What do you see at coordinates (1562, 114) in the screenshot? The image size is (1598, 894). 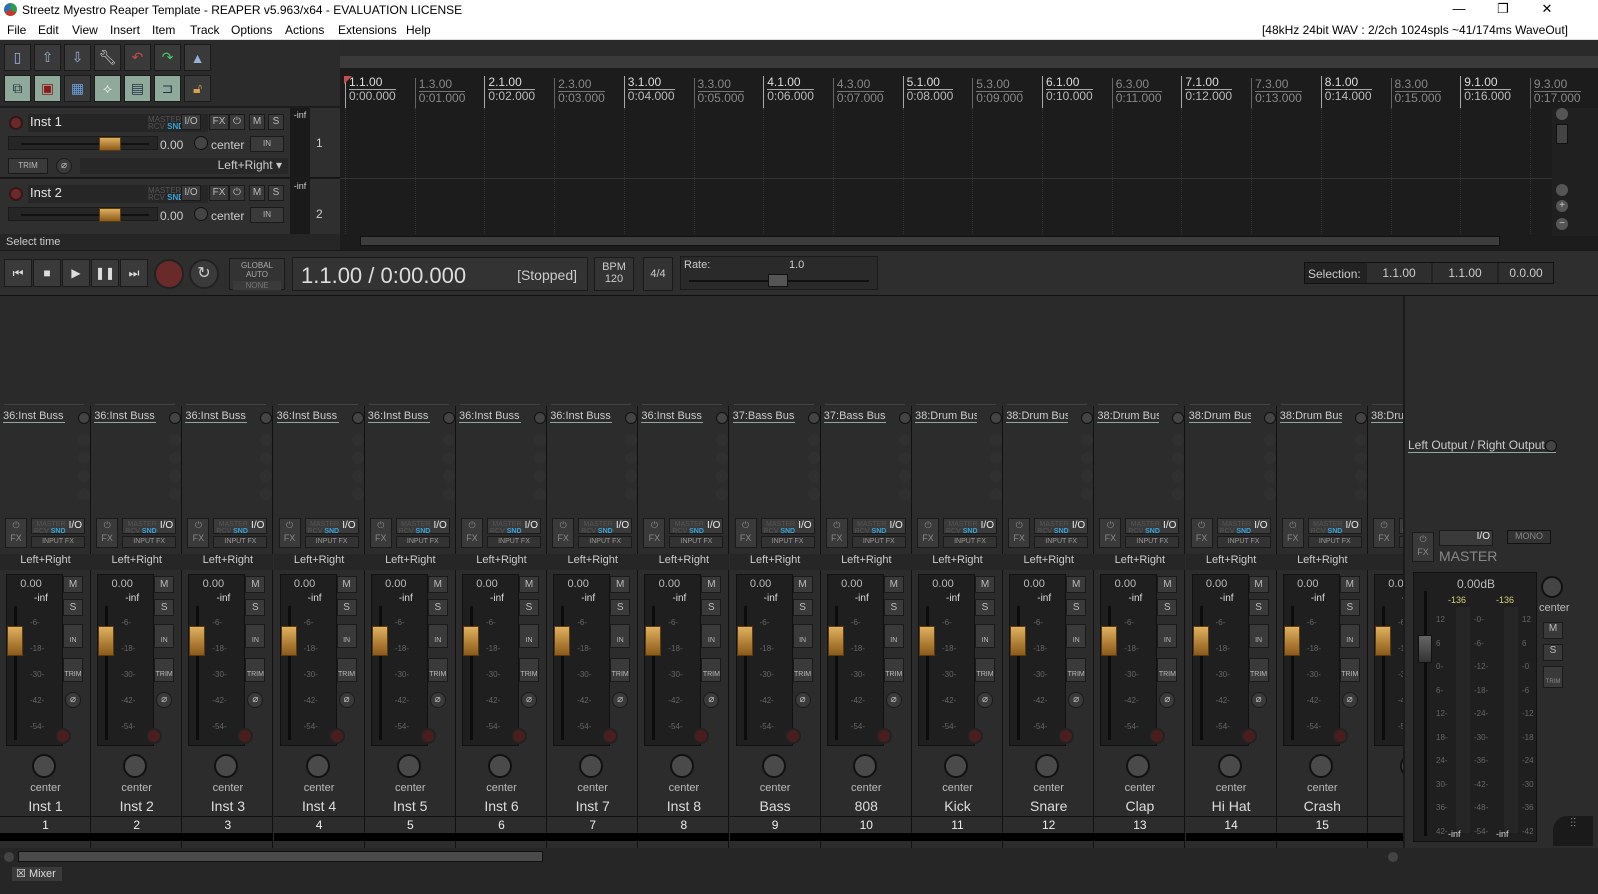 I see `scroll-up-icon` at bounding box center [1562, 114].